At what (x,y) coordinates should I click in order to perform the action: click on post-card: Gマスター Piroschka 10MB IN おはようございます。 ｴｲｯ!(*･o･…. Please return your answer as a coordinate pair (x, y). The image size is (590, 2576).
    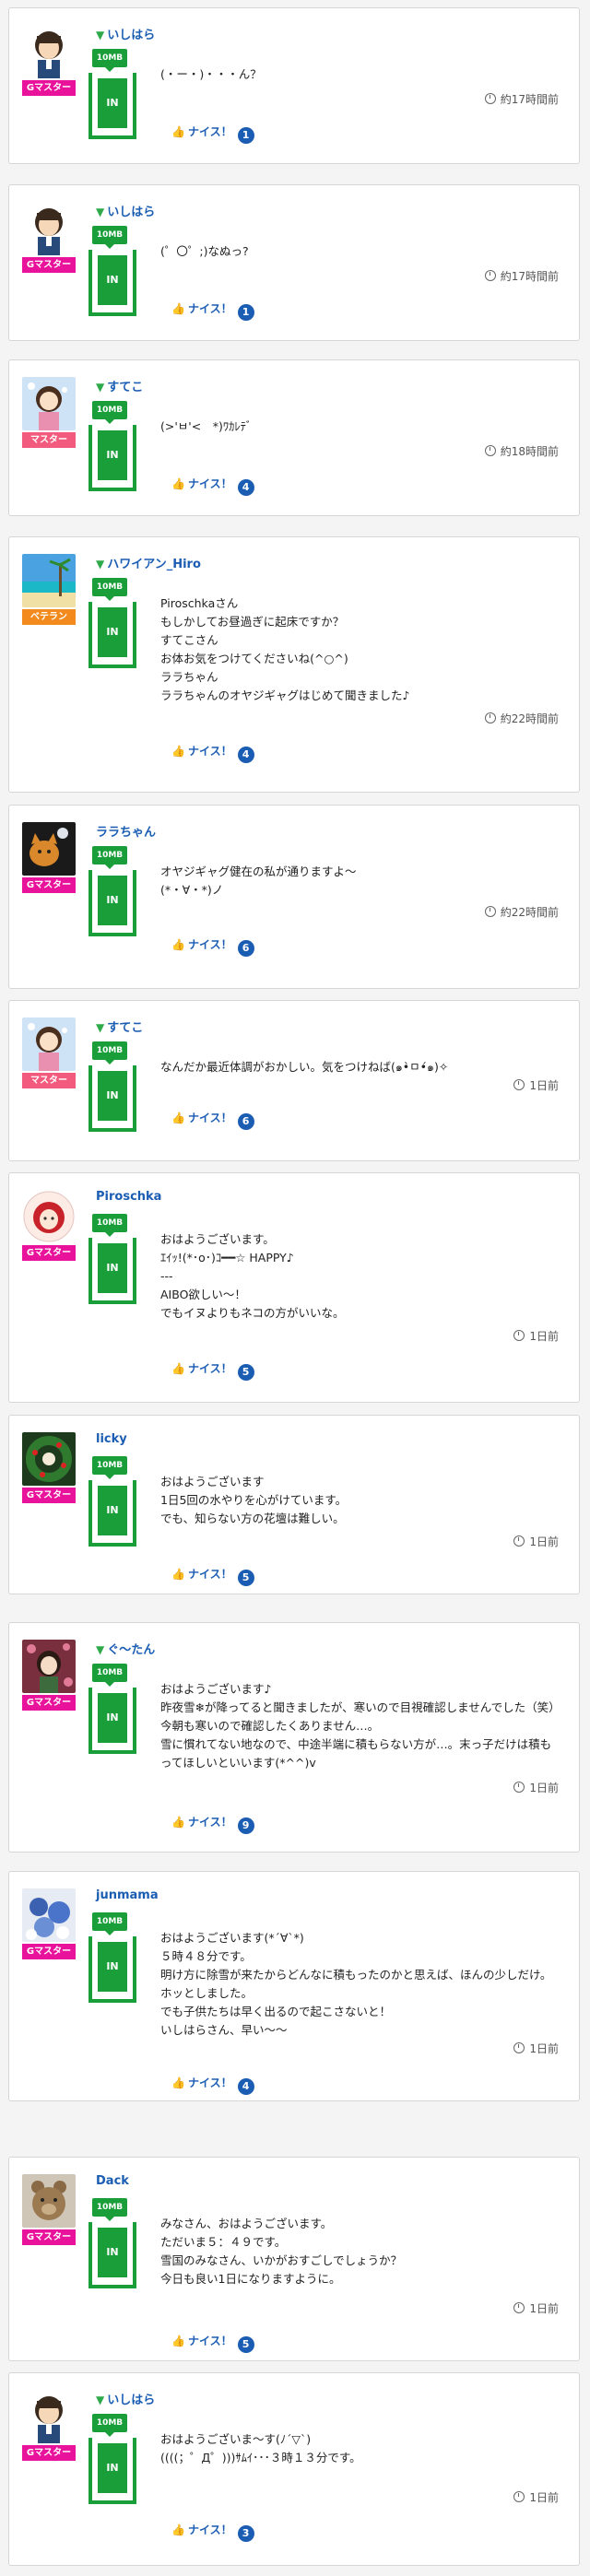
    Looking at the image, I should click on (294, 1287).